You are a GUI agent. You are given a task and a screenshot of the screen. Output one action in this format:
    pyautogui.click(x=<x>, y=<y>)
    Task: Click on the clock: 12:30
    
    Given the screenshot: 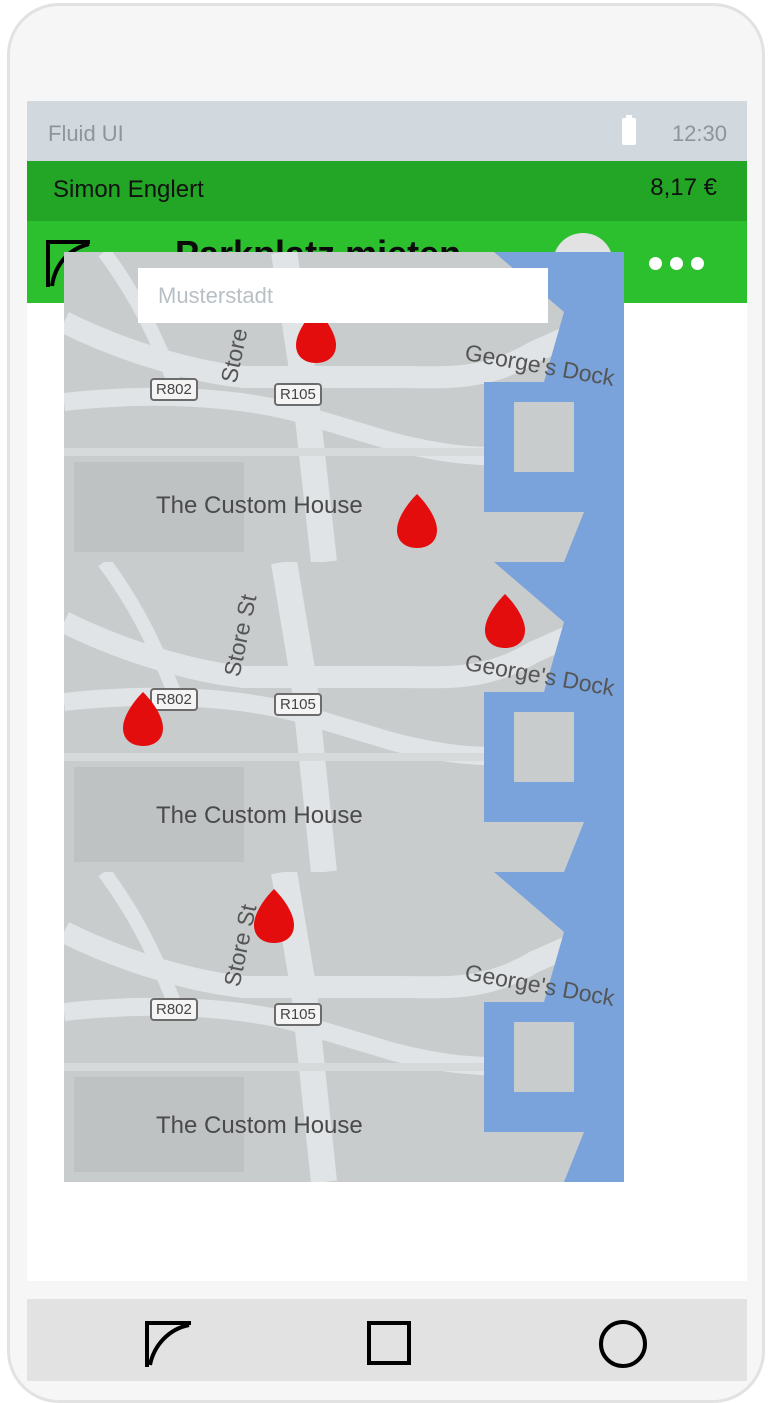 What is the action you would take?
    pyautogui.click(x=699, y=133)
    